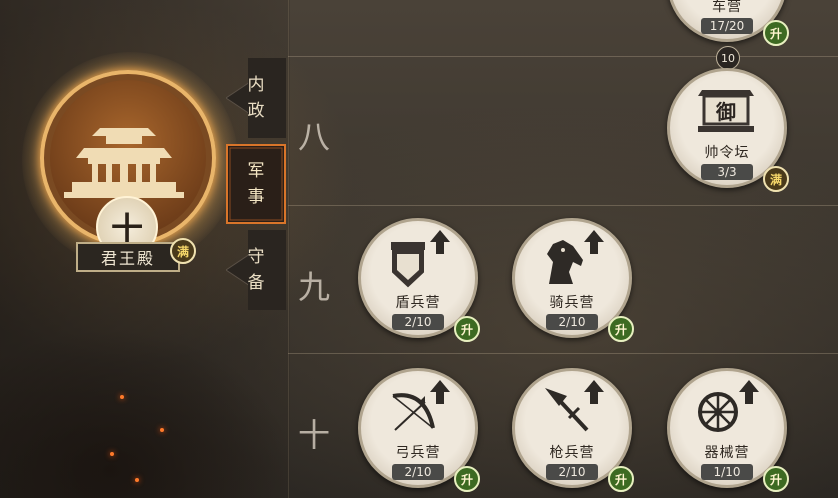 This screenshot has height=498, width=838. Describe the element at coordinates (572, 303) in the screenshot. I see `building-name: 骑兵营` at that location.